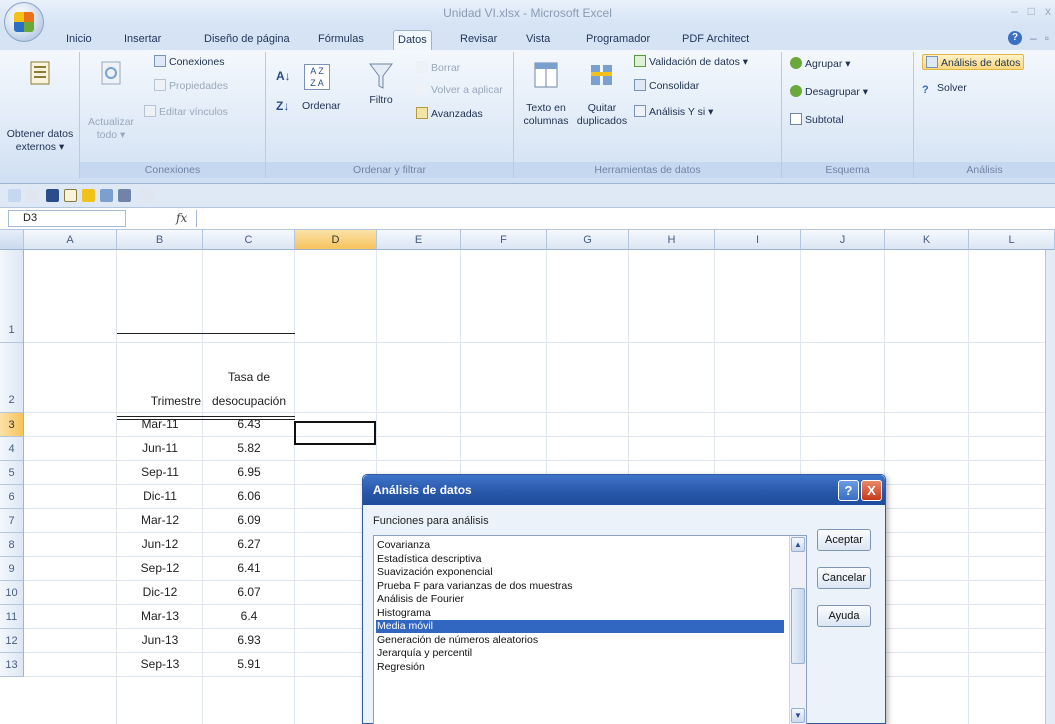 The width and height of the screenshot is (1055, 724). I want to click on column-header-j: J, so click(843, 240).